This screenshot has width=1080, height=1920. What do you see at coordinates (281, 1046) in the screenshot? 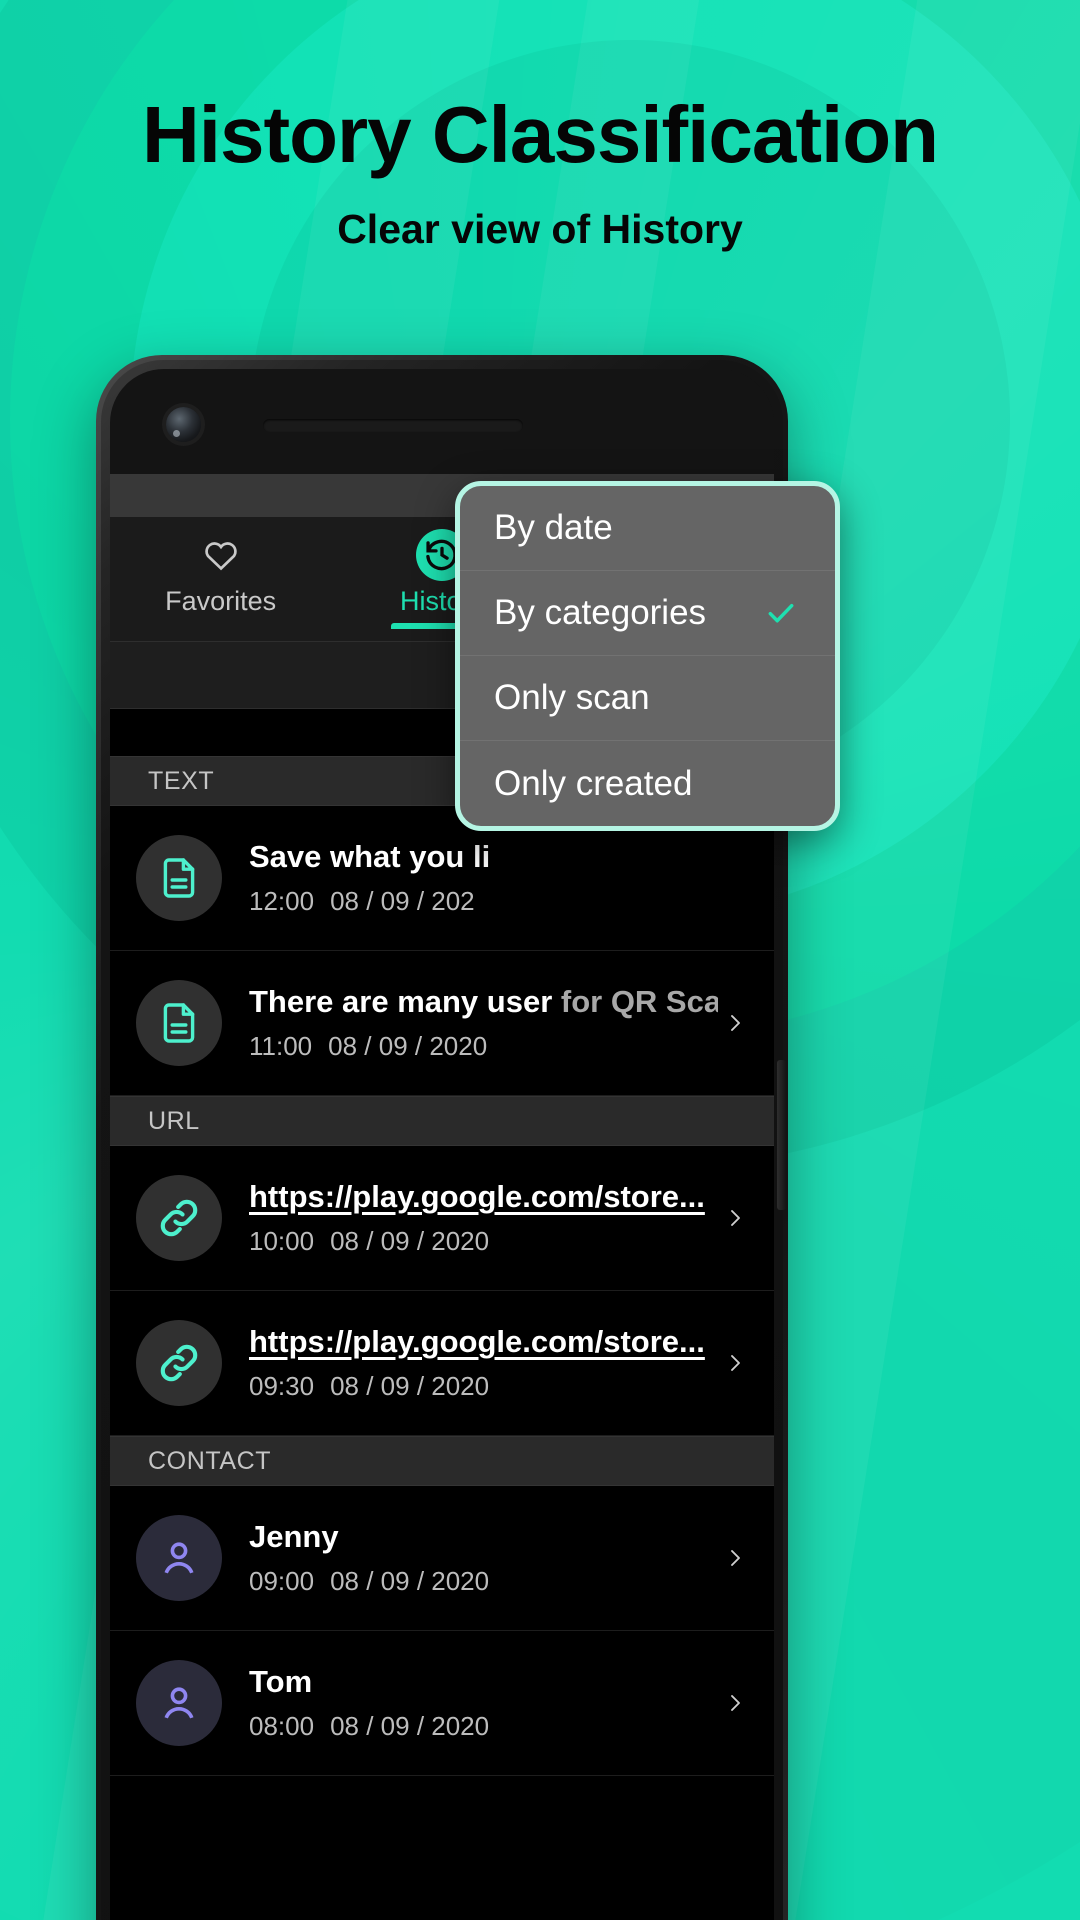
I see `list-item-time: 11:00` at bounding box center [281, 1046].